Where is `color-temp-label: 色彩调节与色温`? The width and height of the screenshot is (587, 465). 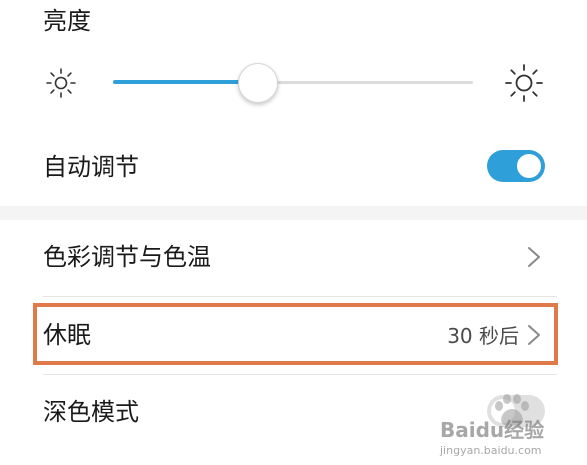 color-temp-label: 色彩调节与色温 is located at coordinates (127, 257).